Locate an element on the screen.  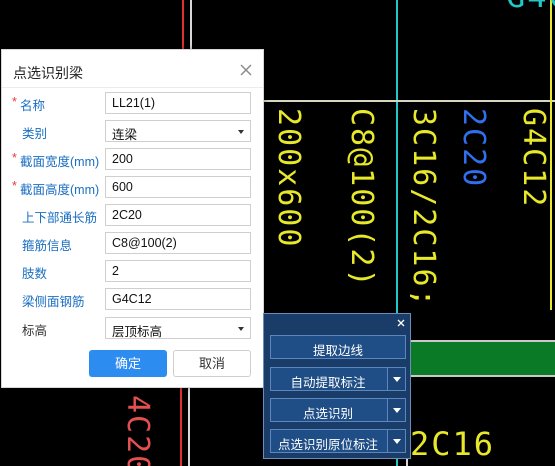
legs-input: 2 is located at coordinates (178, 271).